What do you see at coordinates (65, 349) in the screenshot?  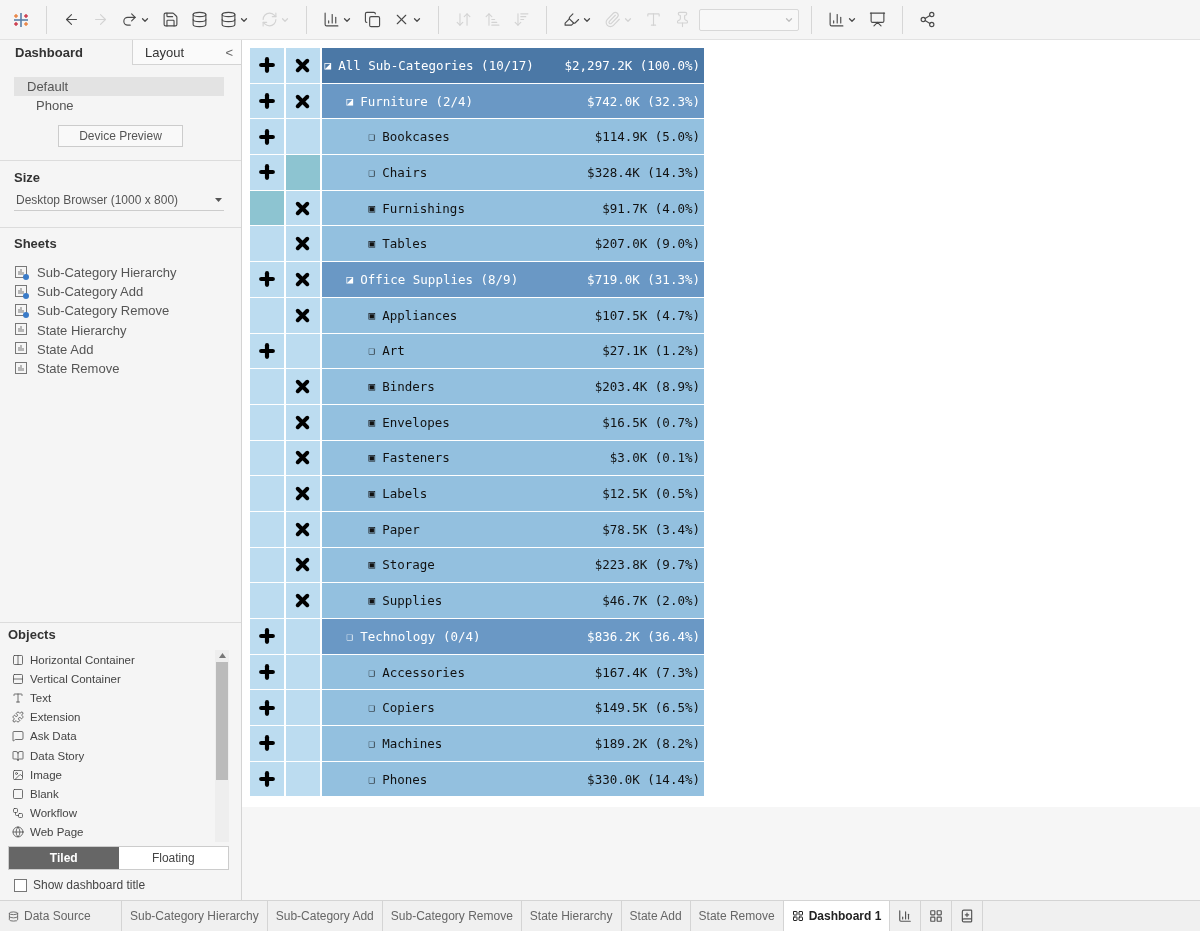 I see `sheet-item: State Add` at bounding box center [65, 349].